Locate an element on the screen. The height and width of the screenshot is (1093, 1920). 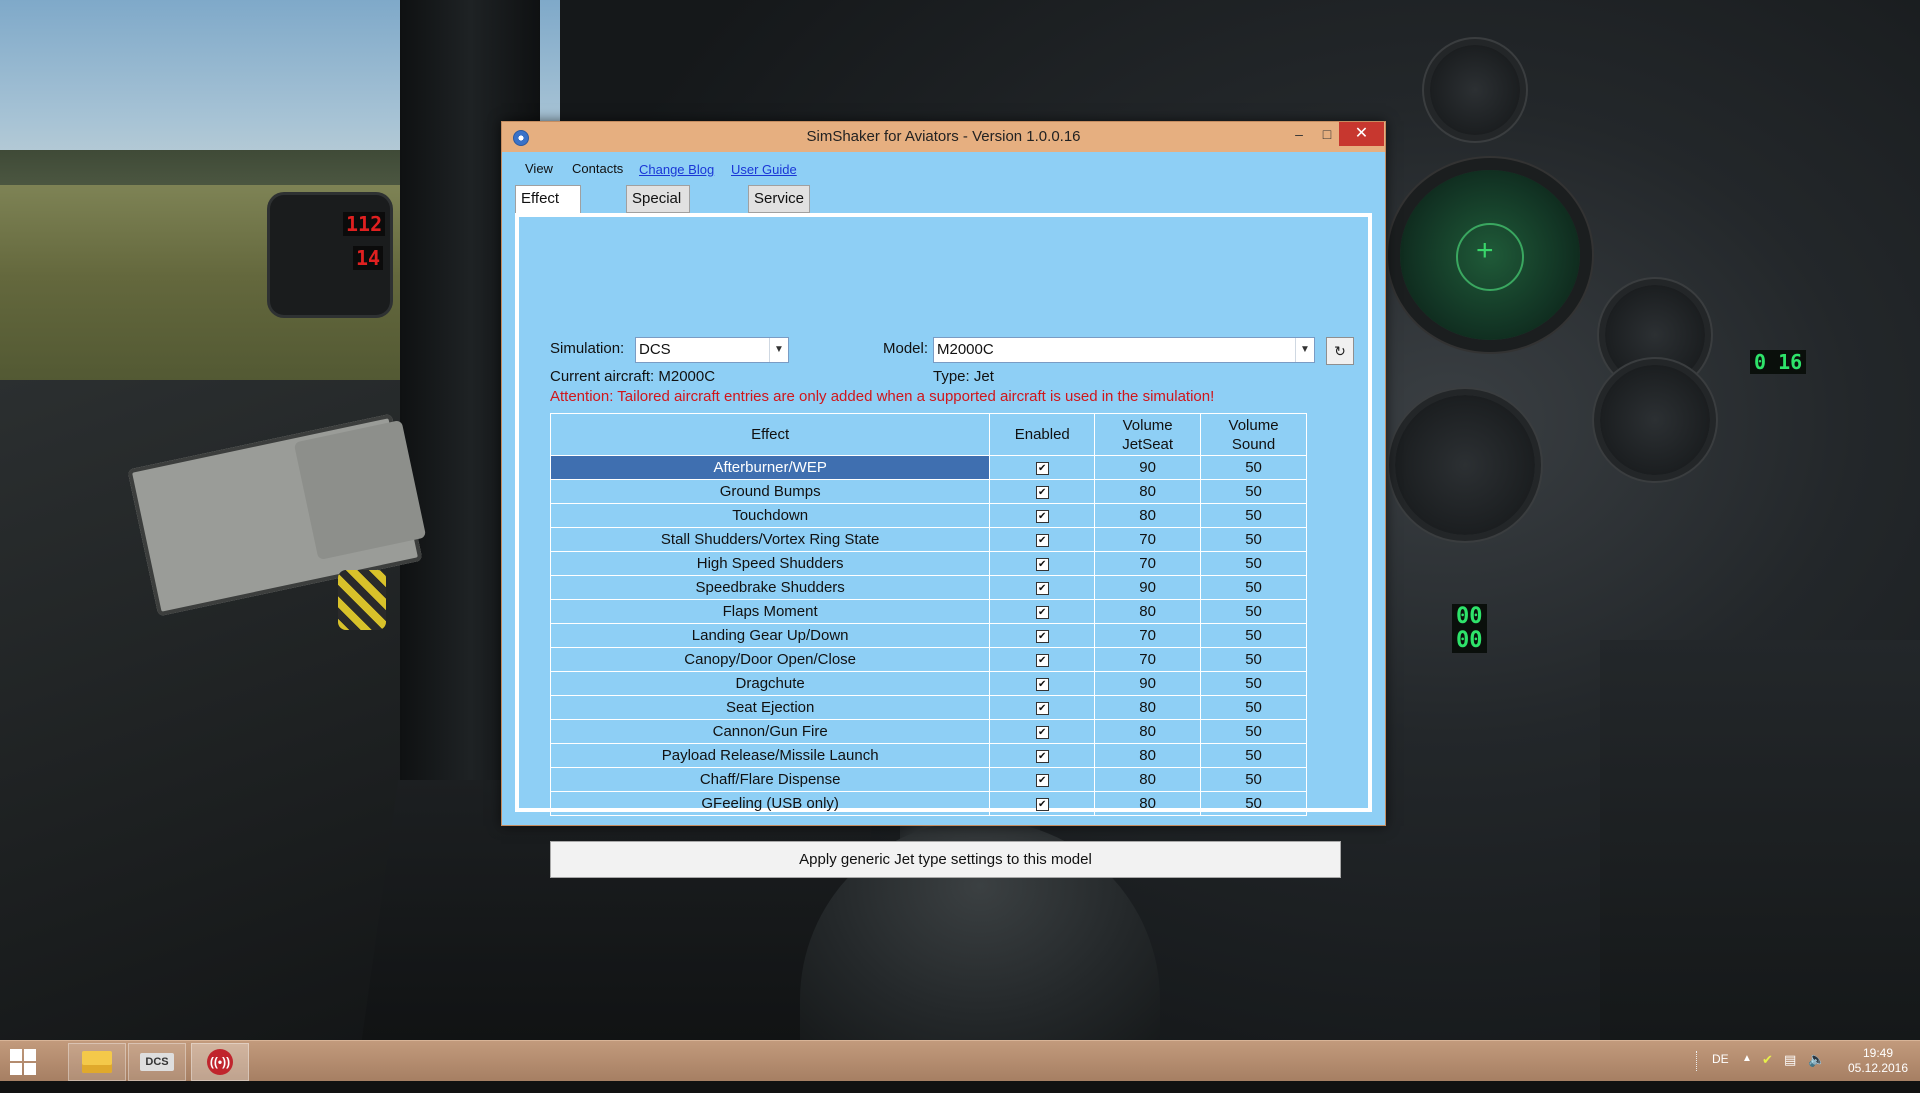
effect-name-cell: Payload Release/Missile Launch is located at coordinates (770, 755).